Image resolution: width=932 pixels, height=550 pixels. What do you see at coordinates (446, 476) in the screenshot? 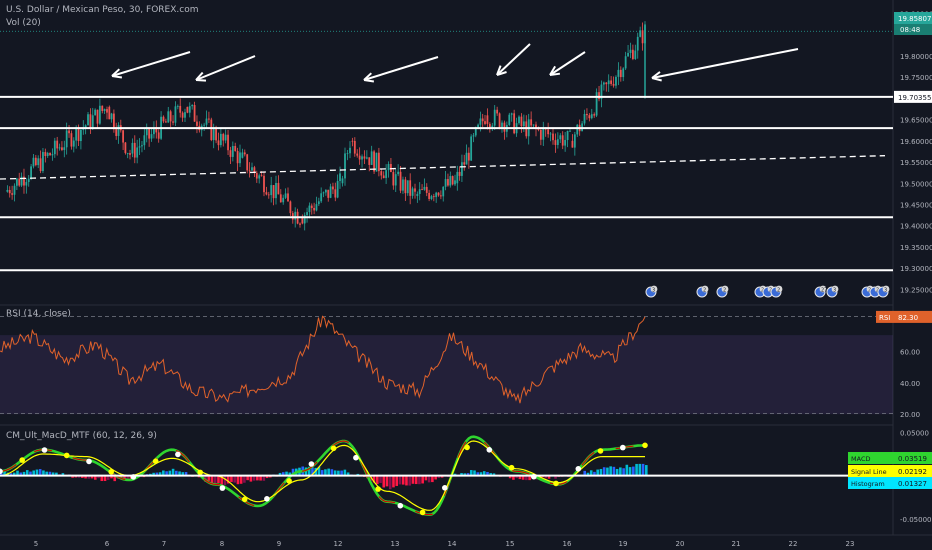
I see `macd-panel` at bounding box center [446, 476].